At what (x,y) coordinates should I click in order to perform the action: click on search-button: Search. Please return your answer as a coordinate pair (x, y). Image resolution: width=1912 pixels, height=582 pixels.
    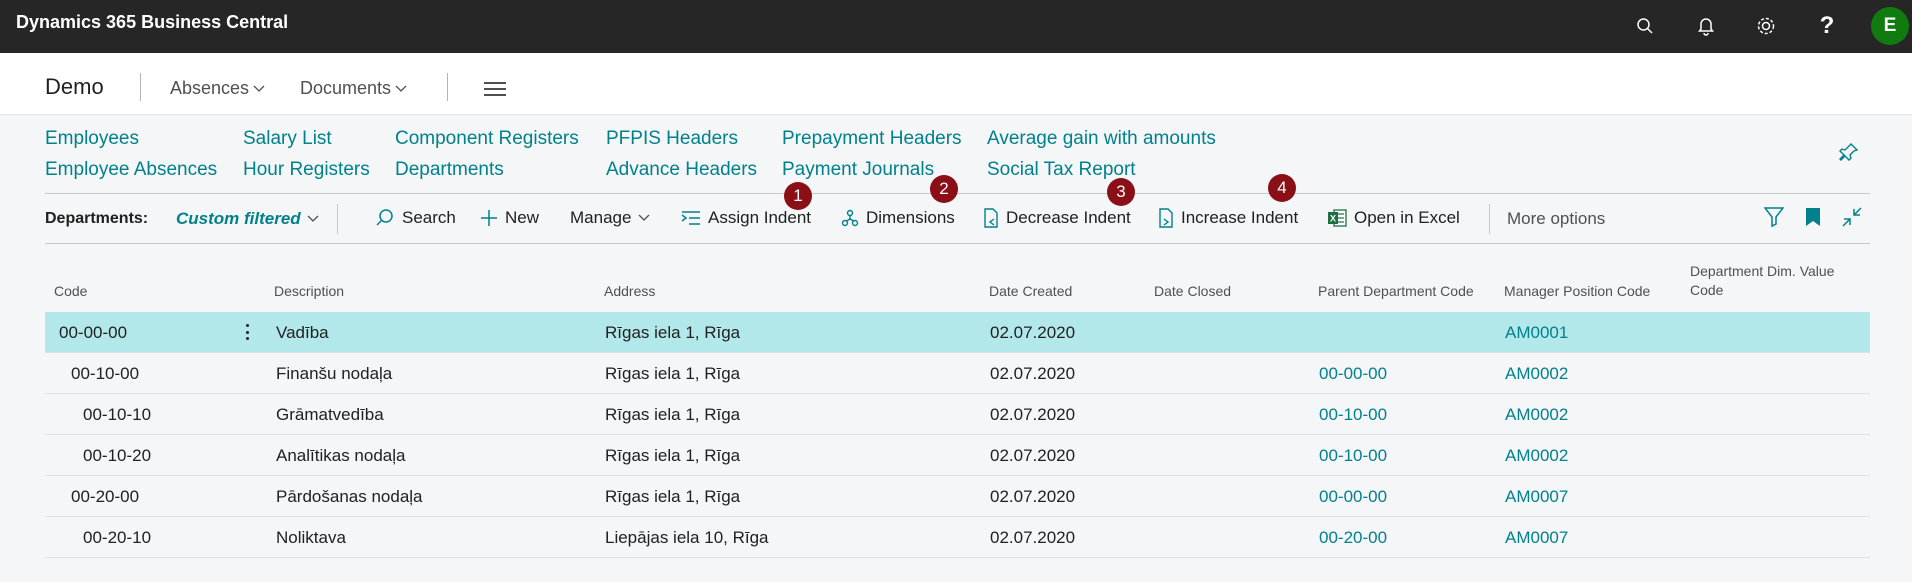
    Looking at the image, I should click on (415, 218).